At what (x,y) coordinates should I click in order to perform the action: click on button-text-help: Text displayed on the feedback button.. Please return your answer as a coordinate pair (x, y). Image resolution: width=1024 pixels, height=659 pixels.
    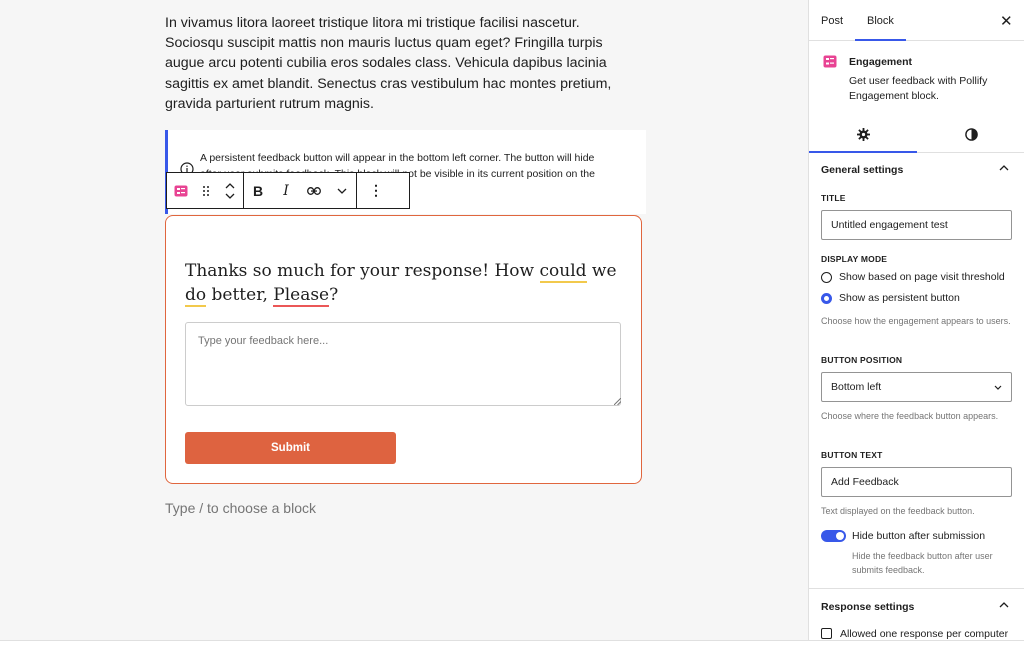
    Looking at the image, I should click on (898, 511).